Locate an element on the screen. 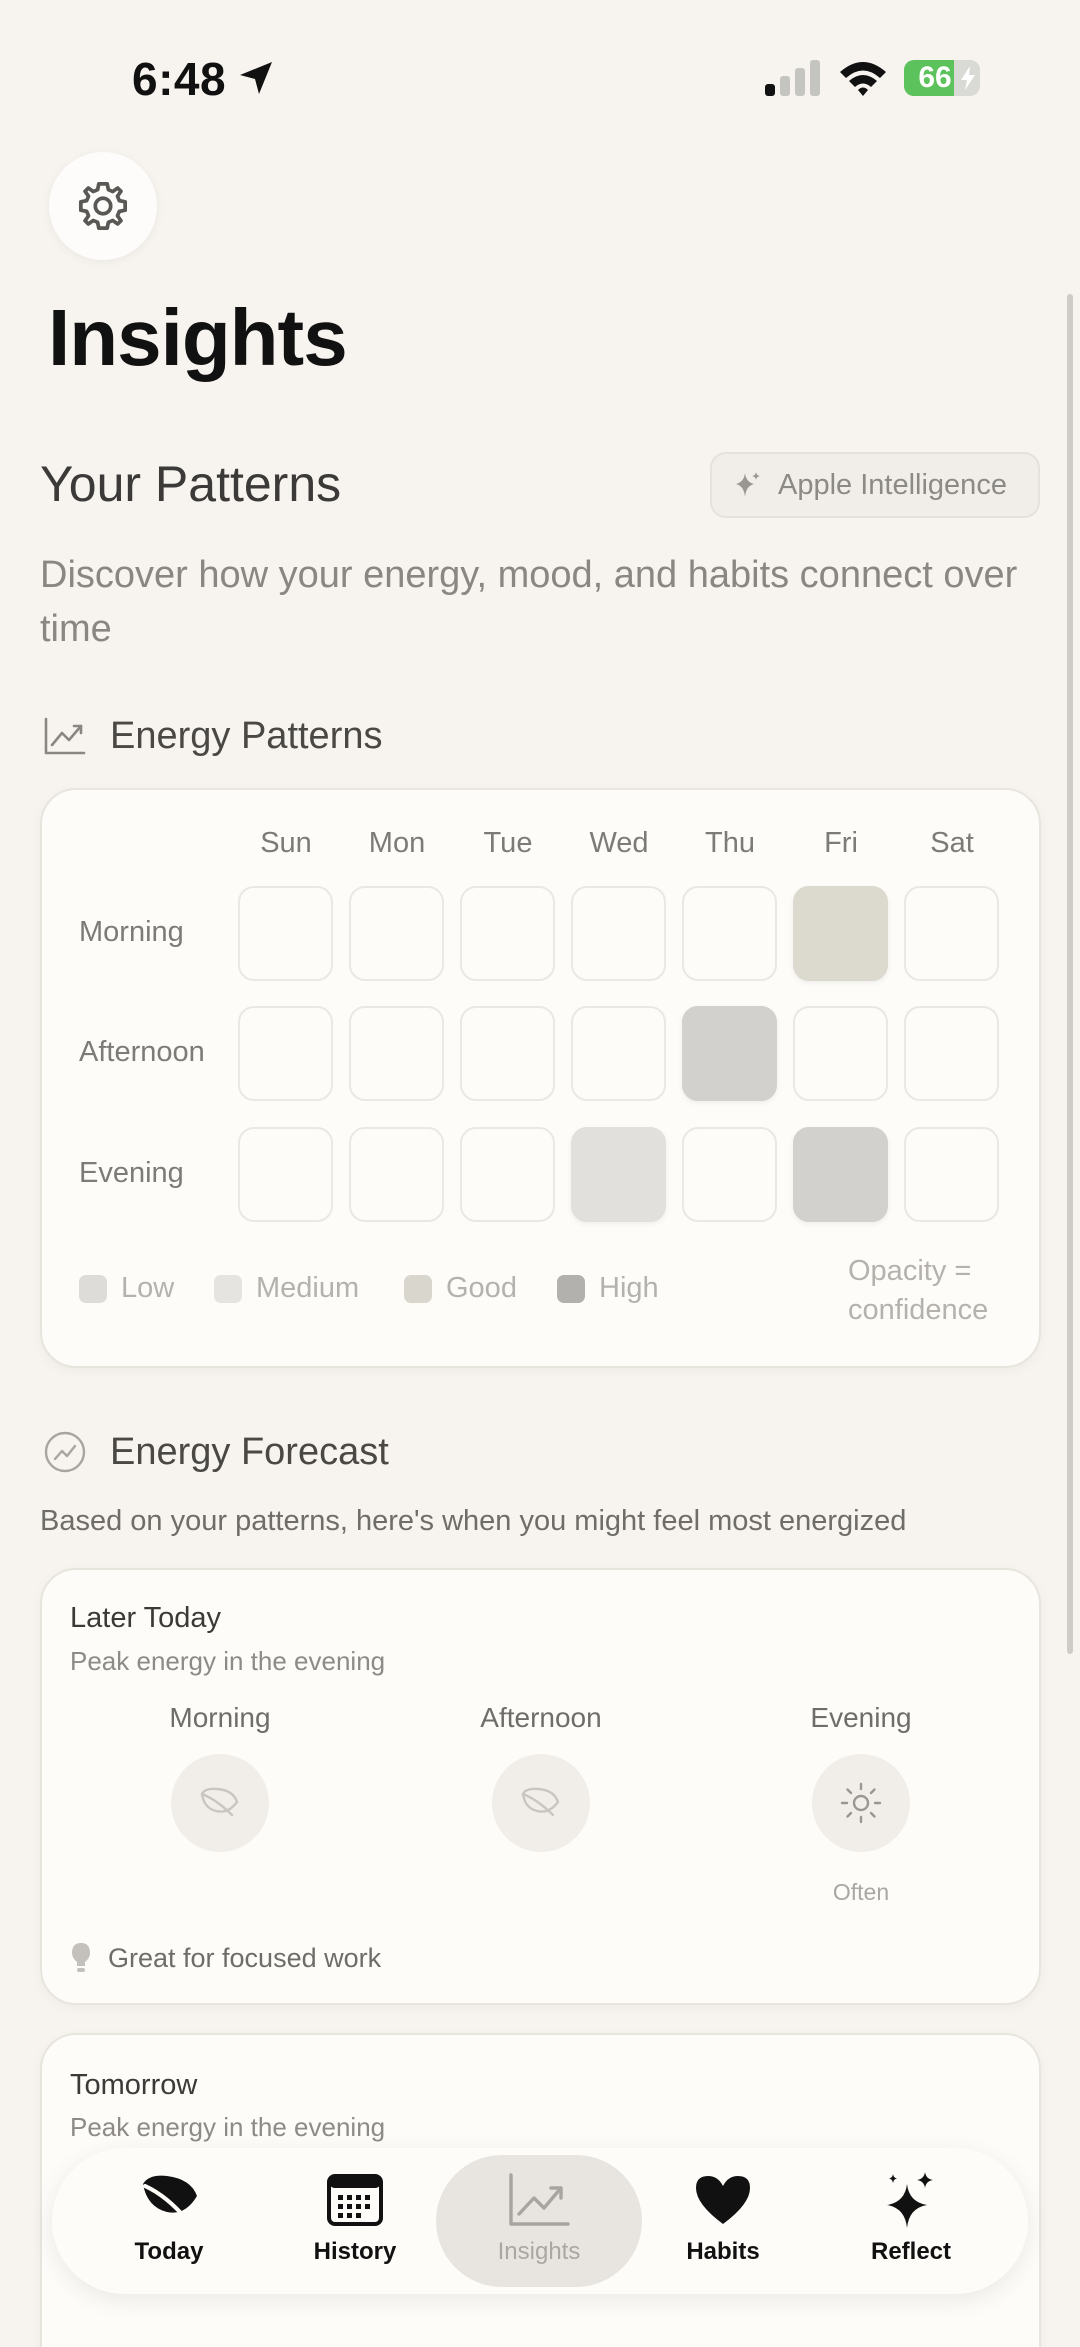  settings-button is located at coordinates (103, 206).